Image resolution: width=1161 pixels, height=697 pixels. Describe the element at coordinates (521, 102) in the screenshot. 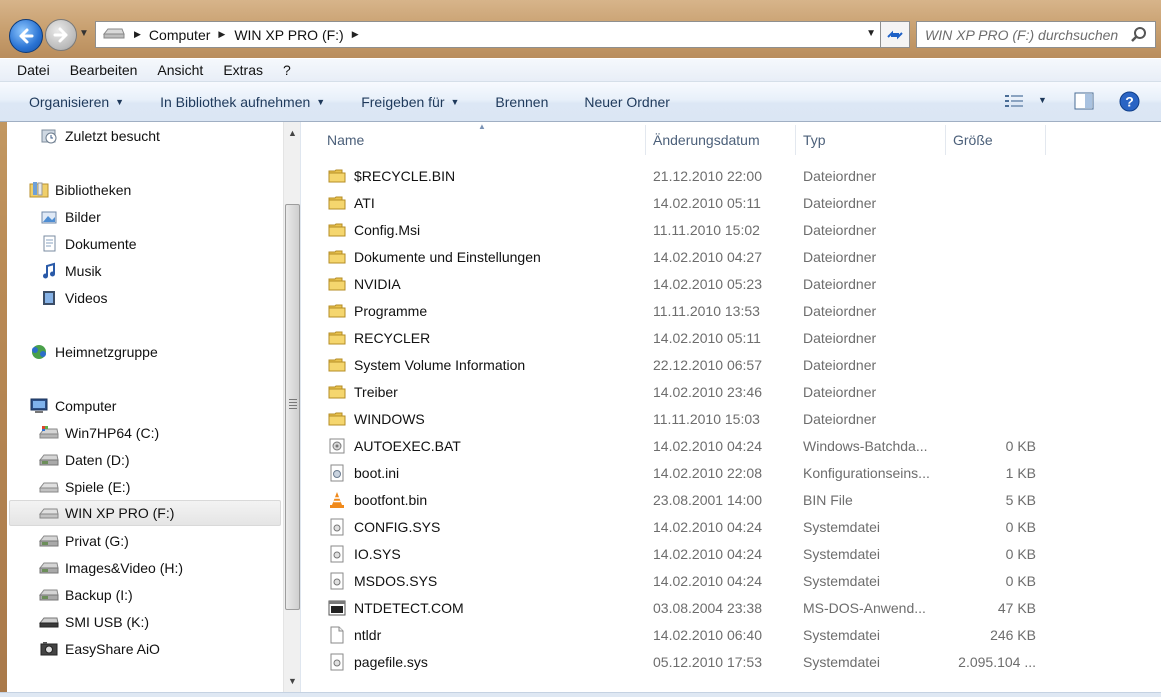

I see `burn-button: Brennen` at that location.